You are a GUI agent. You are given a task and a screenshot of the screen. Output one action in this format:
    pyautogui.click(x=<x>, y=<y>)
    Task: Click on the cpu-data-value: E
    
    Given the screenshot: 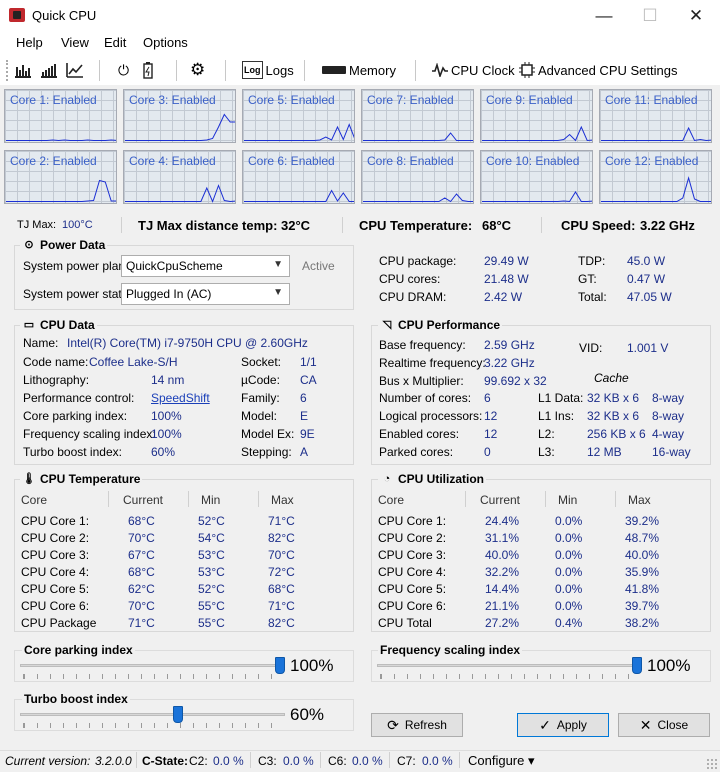 What is the action you would take?
    pyautogui.click(x=304, y=416)
    